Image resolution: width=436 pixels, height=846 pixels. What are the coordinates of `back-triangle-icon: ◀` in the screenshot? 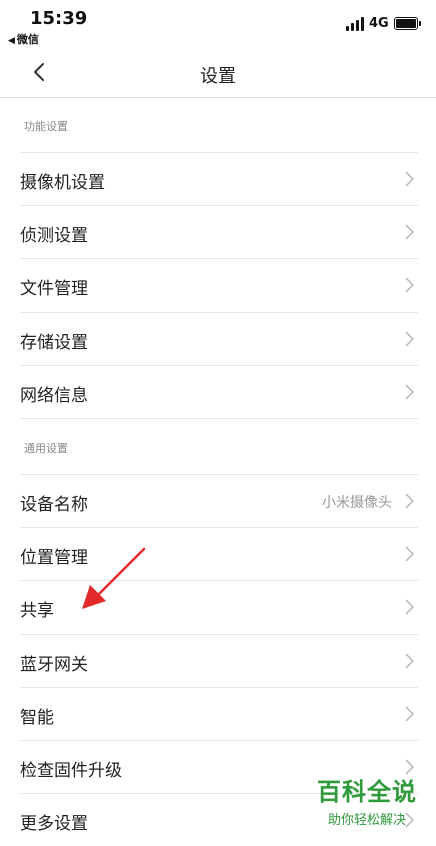 It's located at (11, 41).